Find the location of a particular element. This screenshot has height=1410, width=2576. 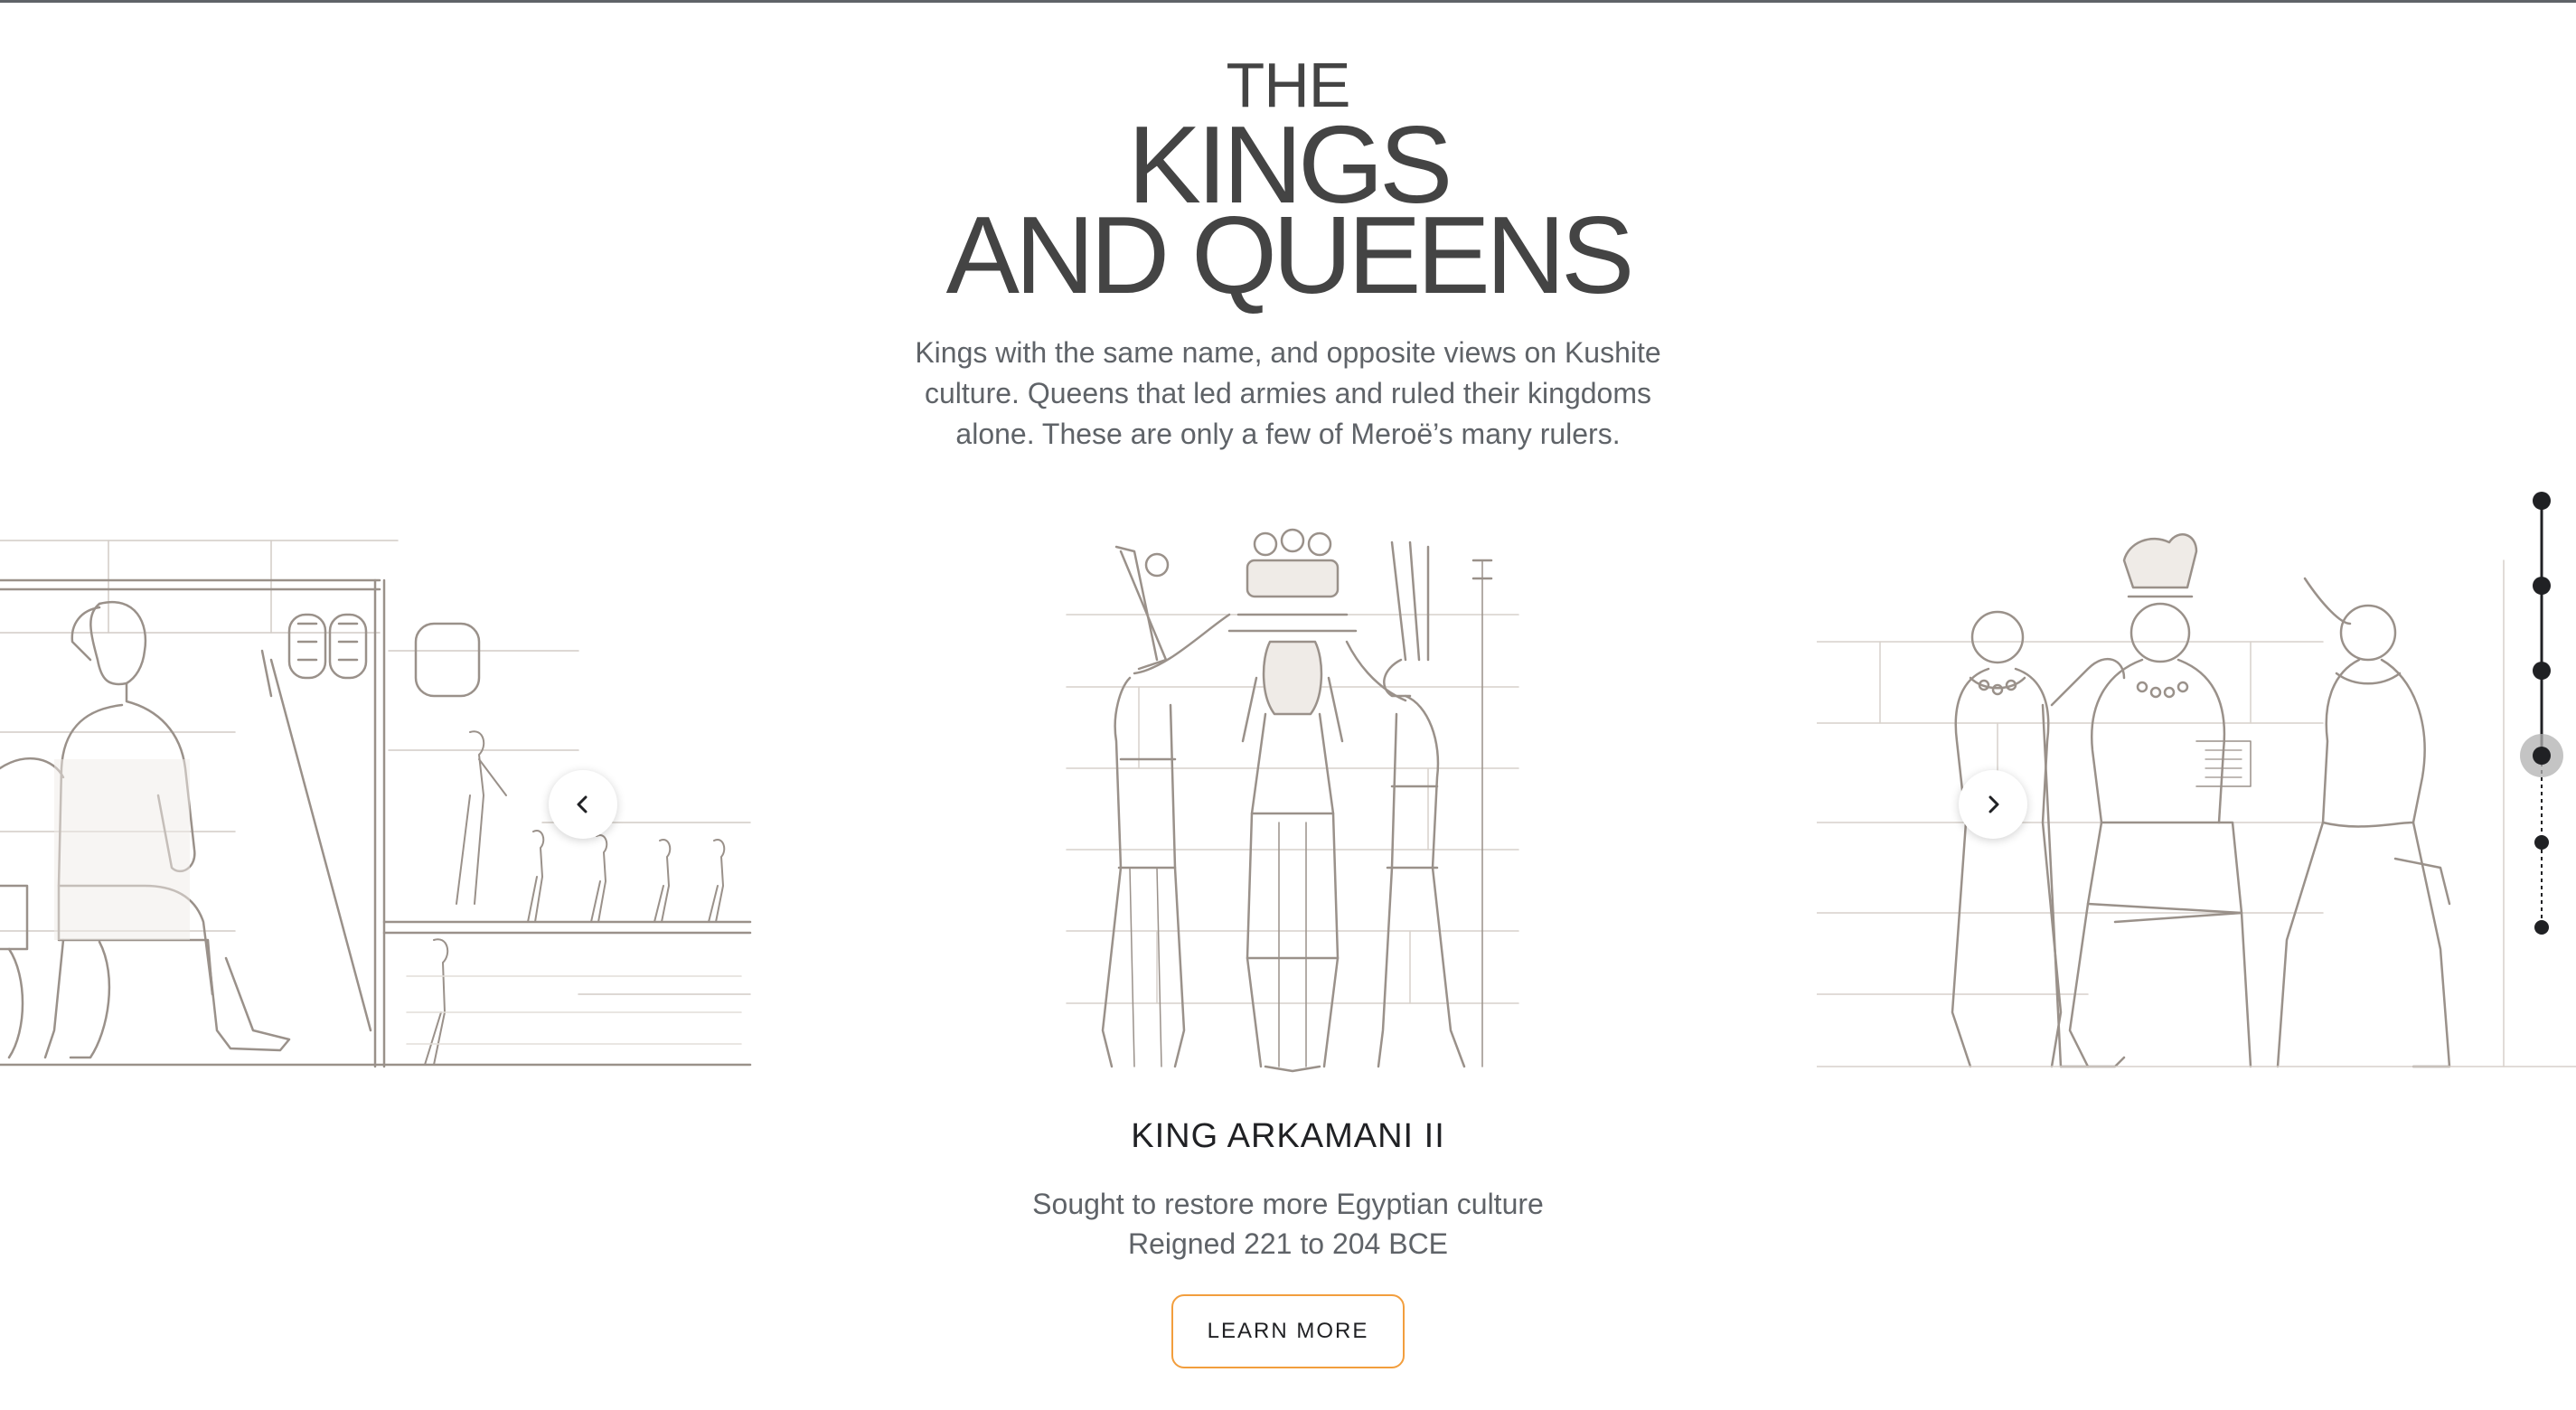

ruler-name: KING ARKAMANI II is located at coordinates (1288, 1136).